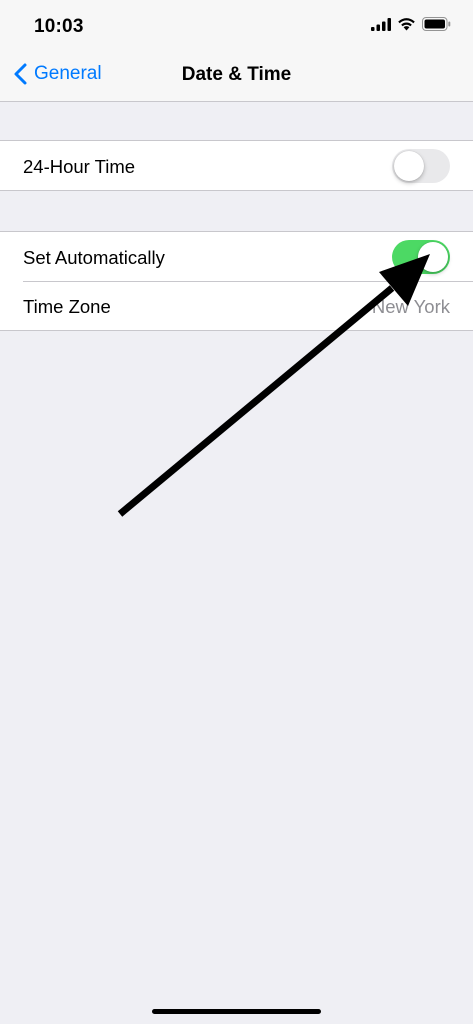 The width and height of the screenshot is (473, 1024). What do you see at coordinates (236, 305) in the screenshot?
I see `row-time-zone: Time Zone New York` at bounding box center [236, 305].